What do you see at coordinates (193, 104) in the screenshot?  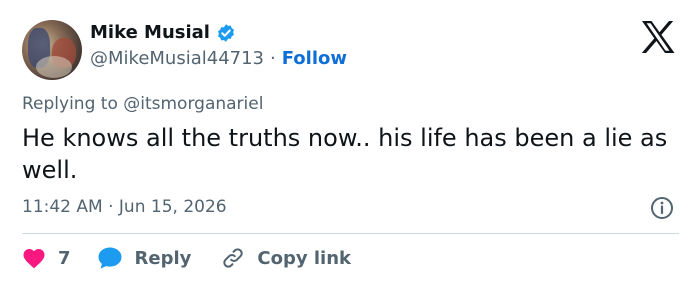 I see `replying-to-handle: @itsmorganariel` at bounding box center [193, 104].